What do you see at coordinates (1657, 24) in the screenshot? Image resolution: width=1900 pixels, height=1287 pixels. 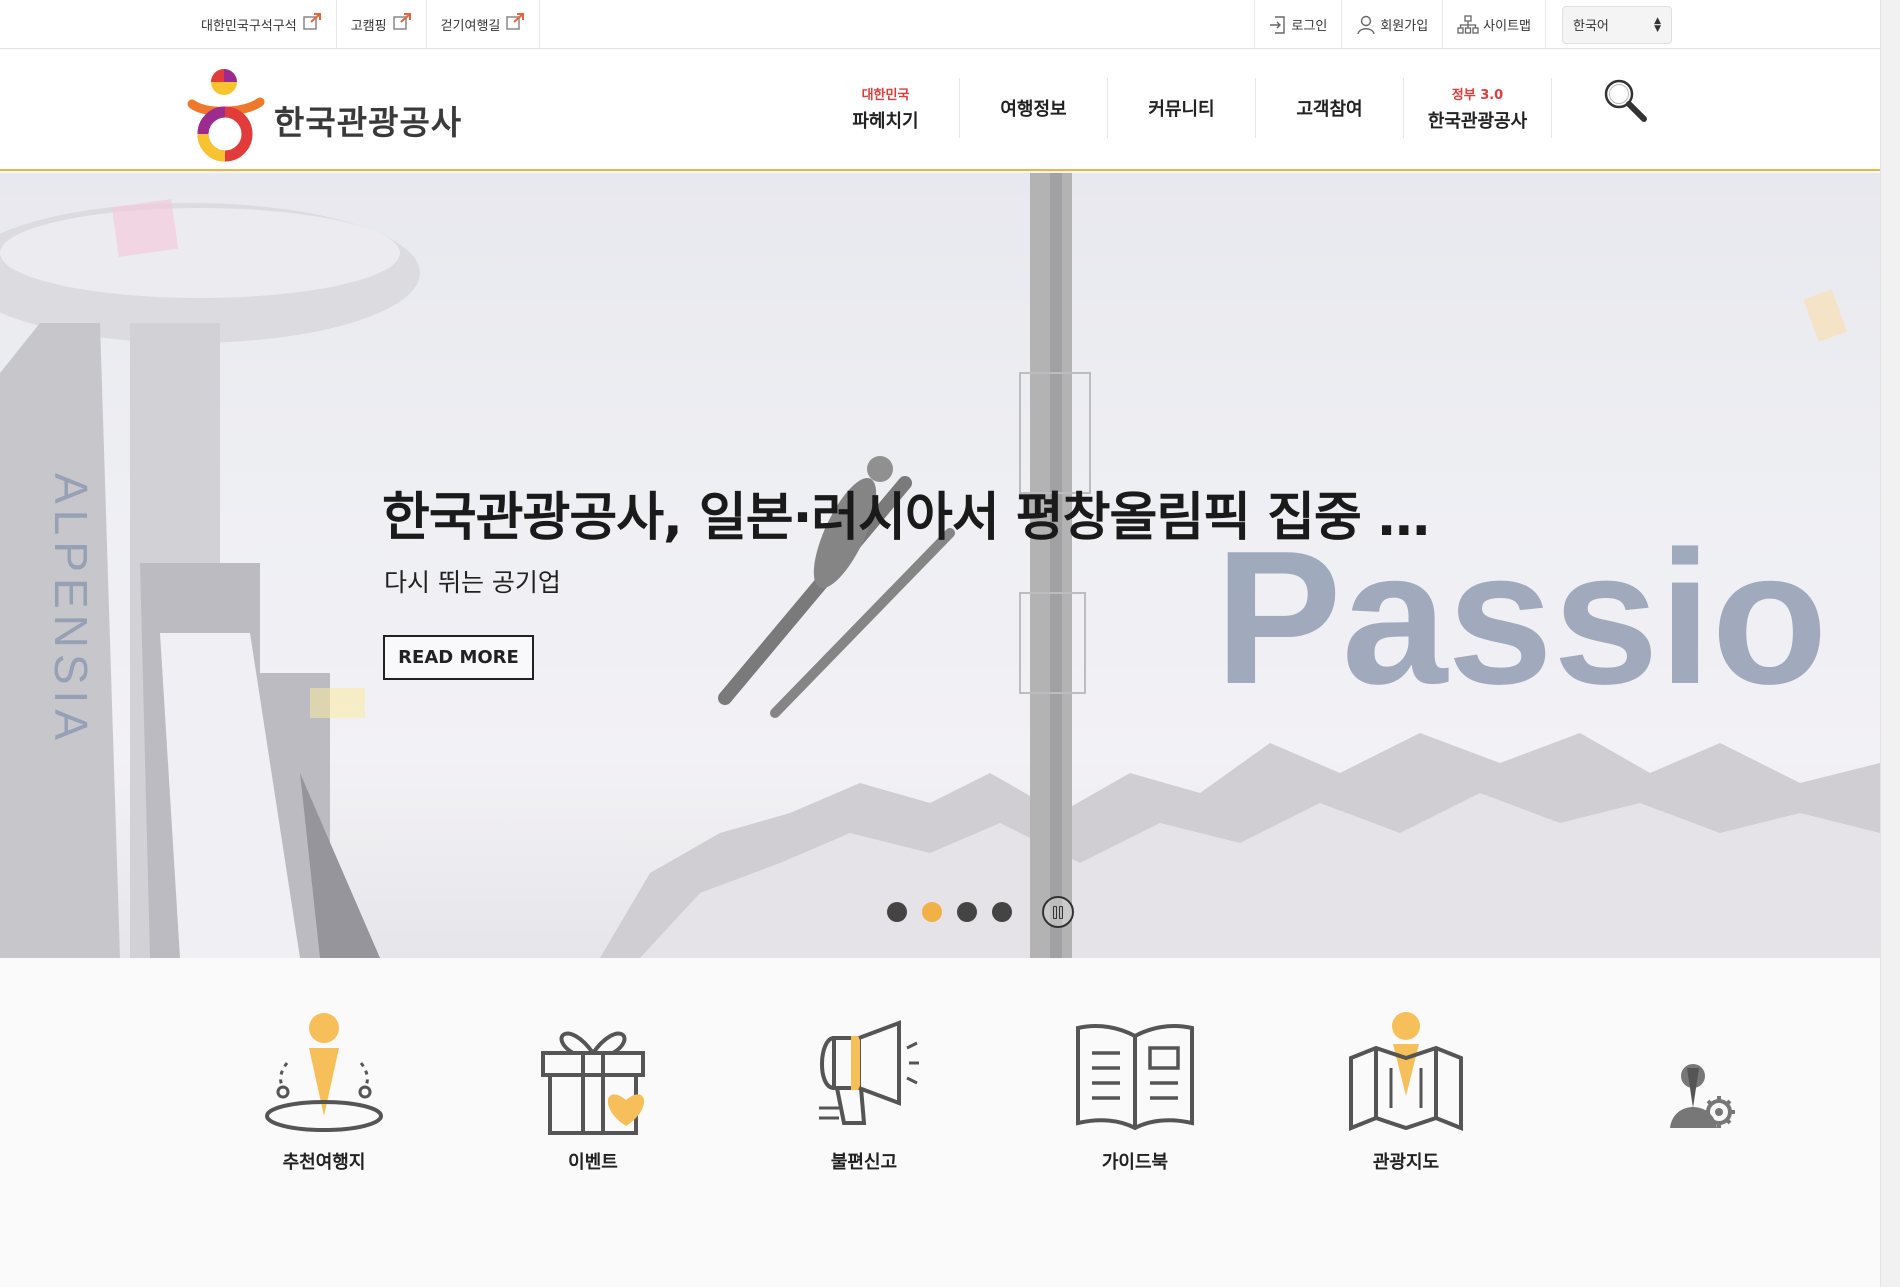 I see `select-arrows-icon: ▲ ▼` at bounding box center [1657, 24].